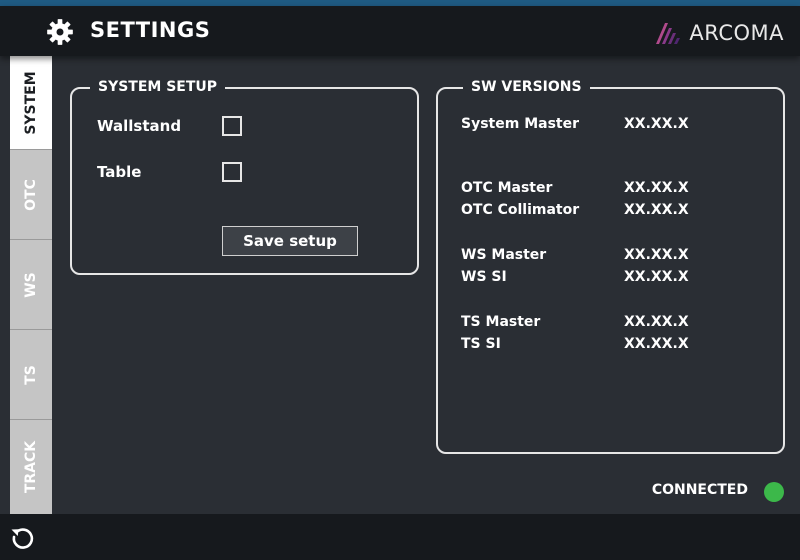  Describe the element at coordinates (232, 172) in the screenshot. I see `table-checkbox` at that location.